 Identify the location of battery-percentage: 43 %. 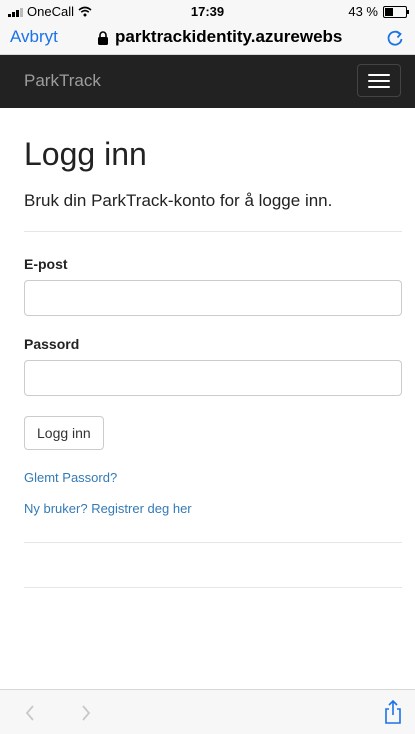
(363, 11).